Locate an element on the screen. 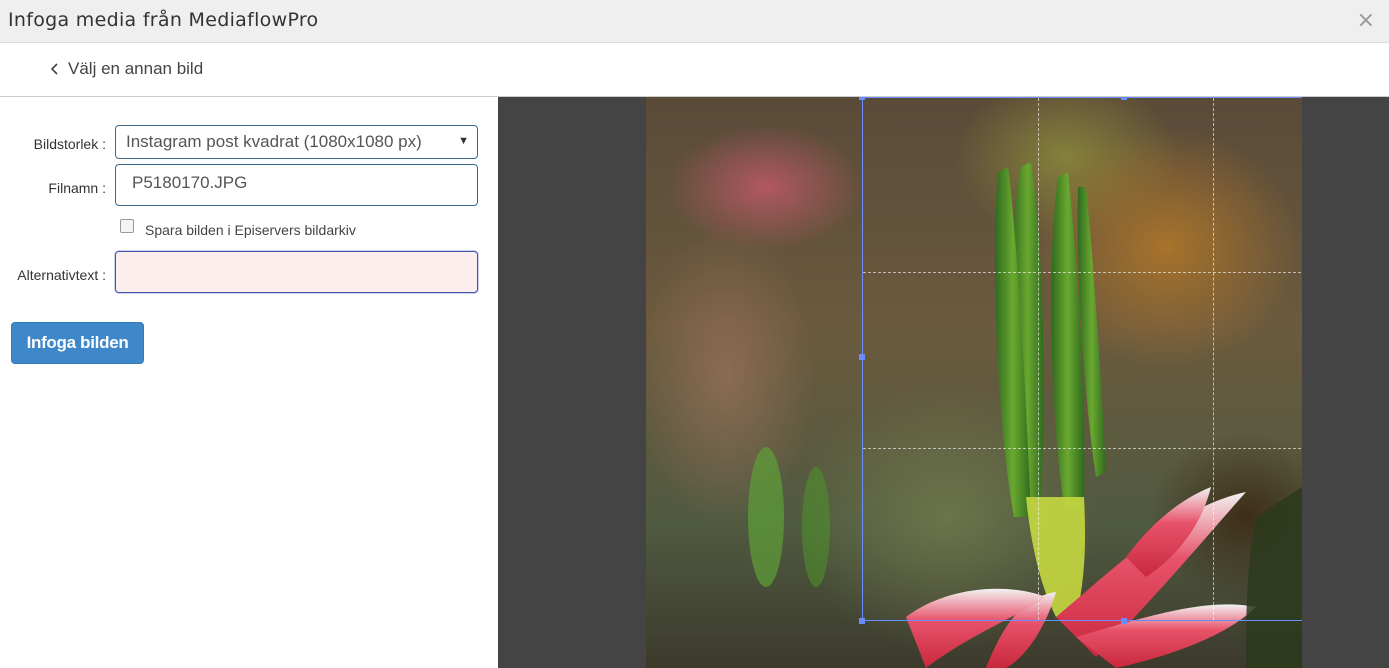 This screenshot has width=1389, height=668. crop-handle-bottom-left is located at coordinates (862, 621).